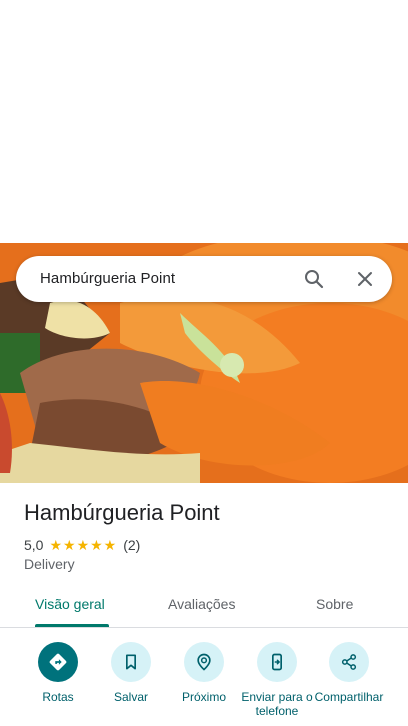  I want to click on rating-stars-icon: ★★★★★, so click(83, 544).